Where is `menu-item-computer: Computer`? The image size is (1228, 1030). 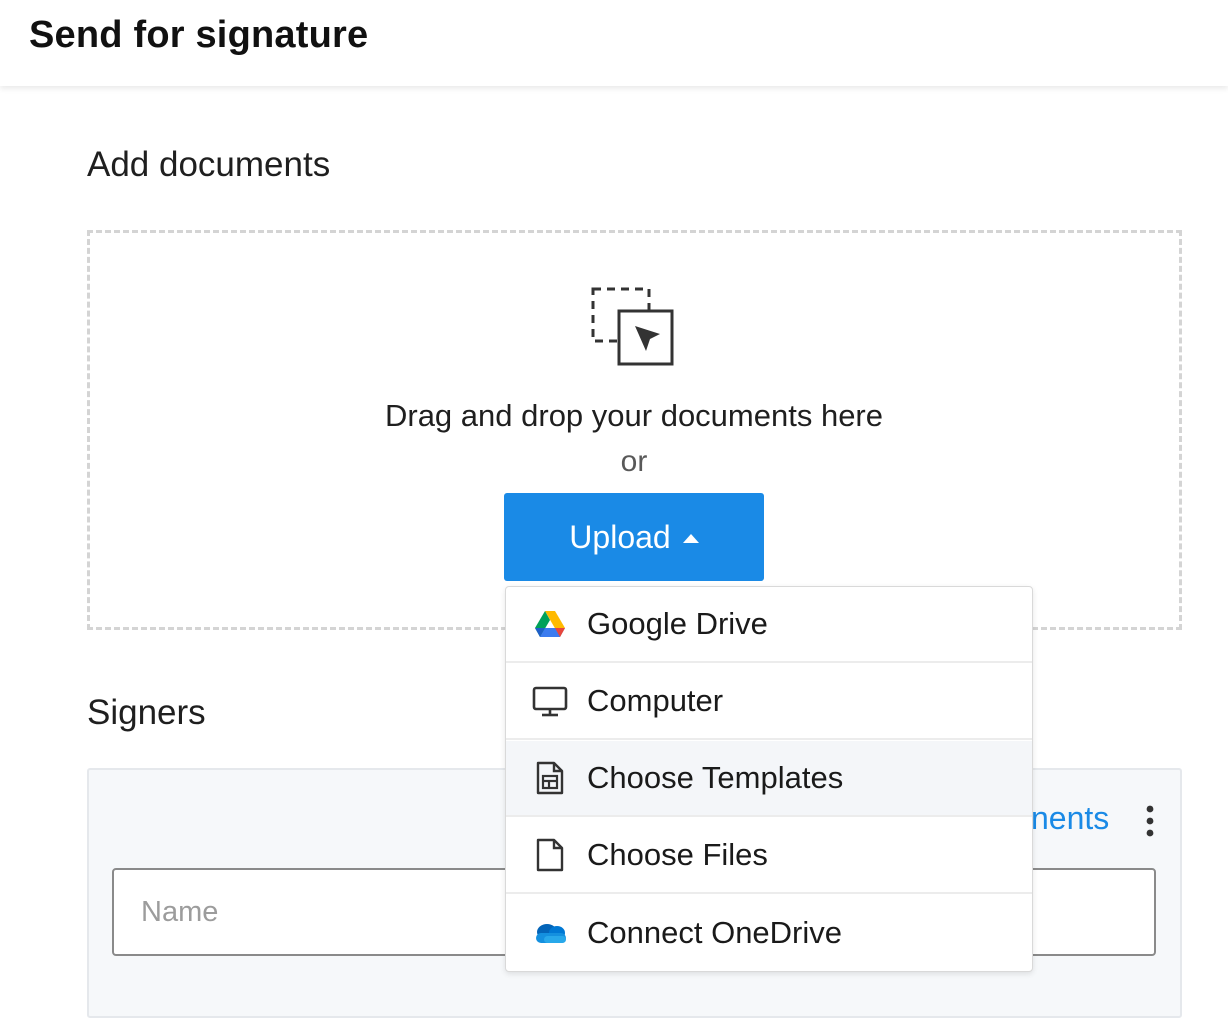
menu-item-computer: Computer is located at coordinates (769, 702).